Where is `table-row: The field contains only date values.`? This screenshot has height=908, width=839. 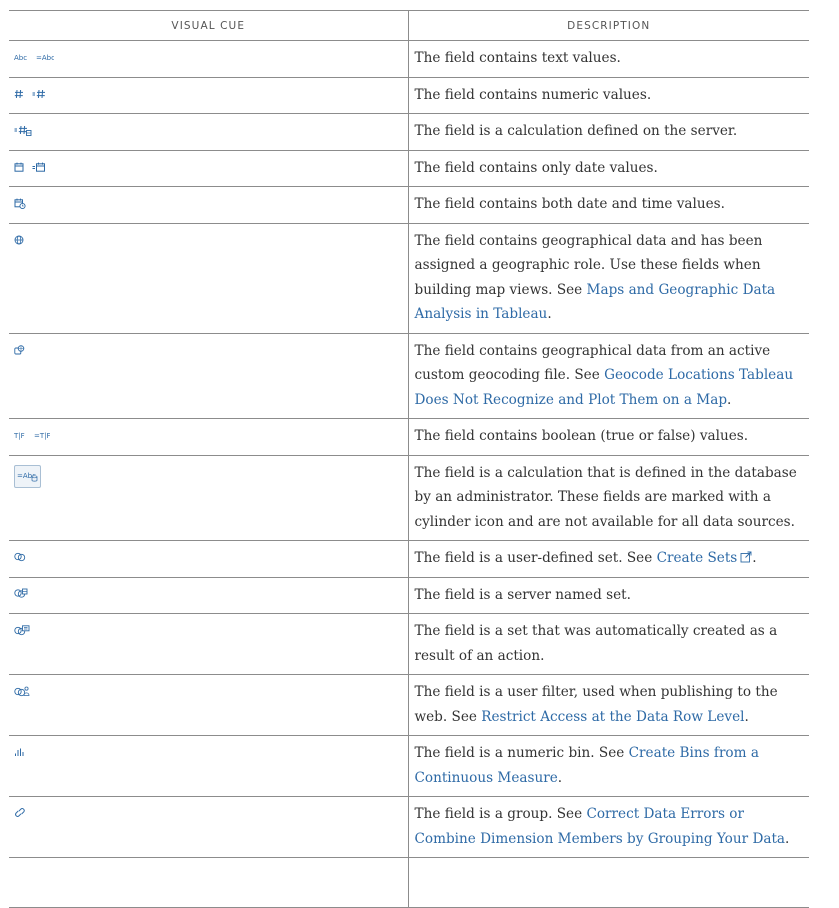
table-row: The field contains only date values. is located at coordinates (409, 168).